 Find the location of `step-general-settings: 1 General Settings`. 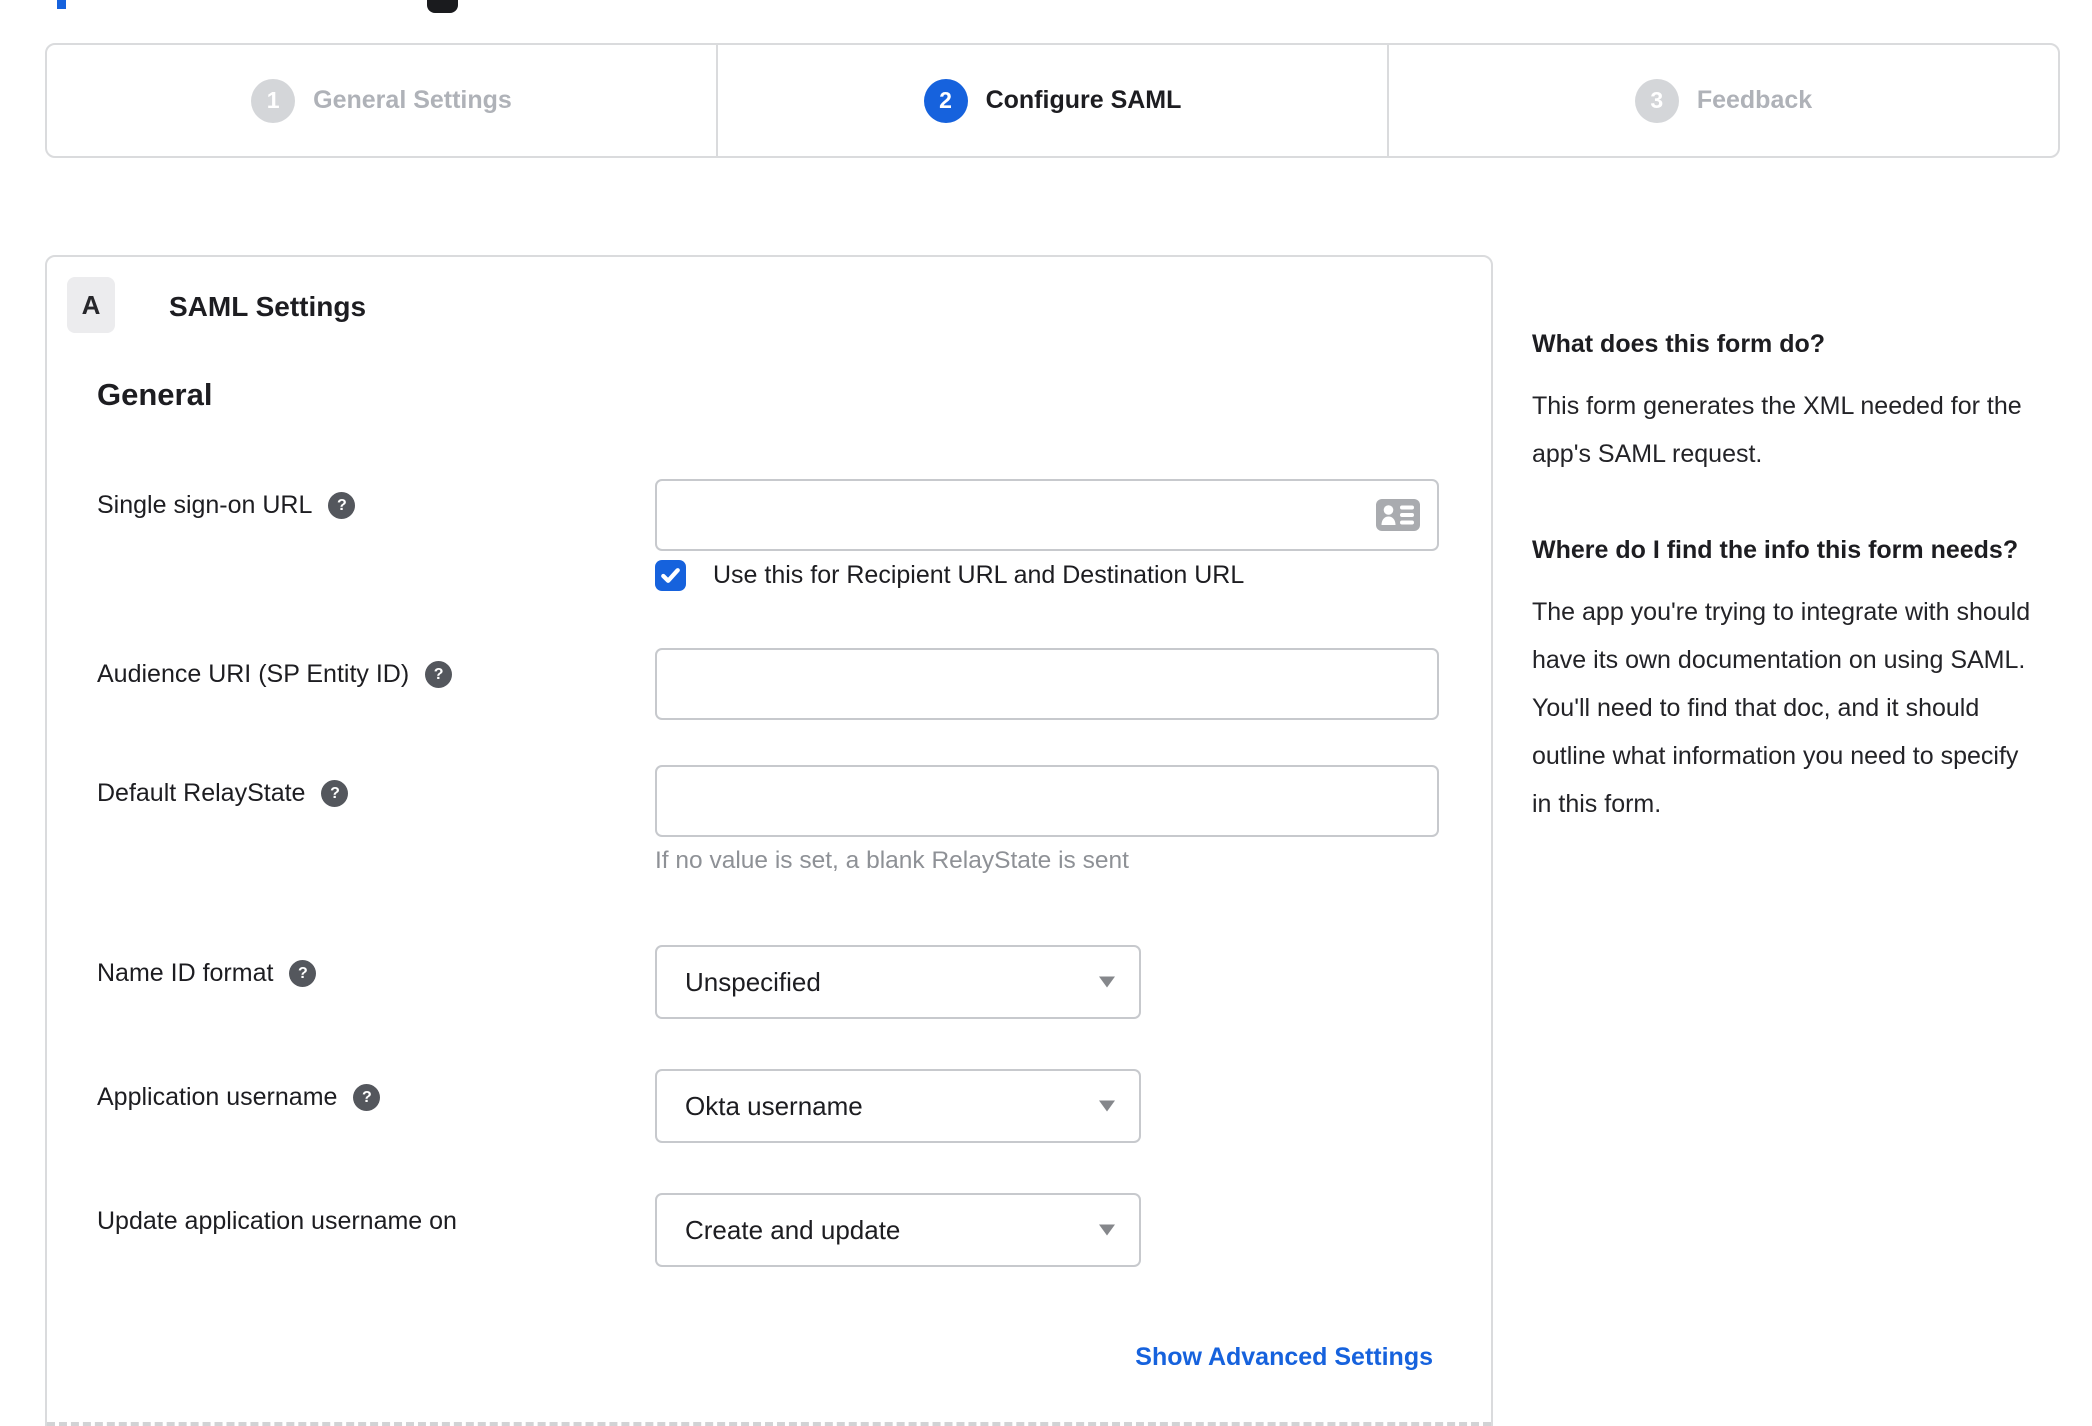

step-general-settings: 1 General Settings is located at coordinates (381, 100).